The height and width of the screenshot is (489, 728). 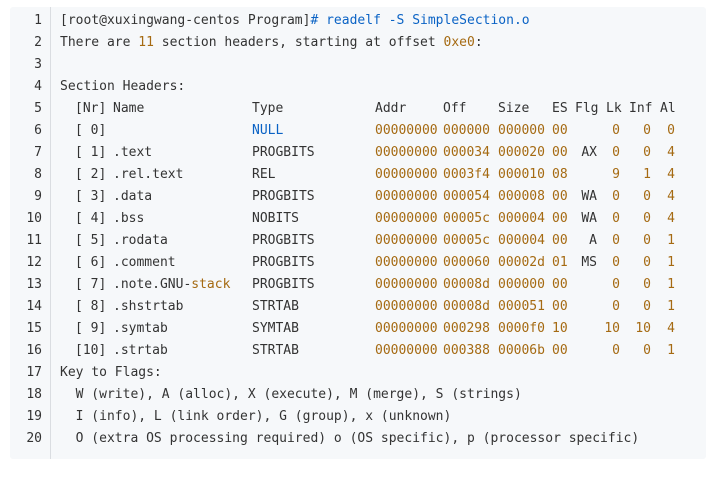 I want to click on cell-size: 0000f0, so click(x=521, y=328).